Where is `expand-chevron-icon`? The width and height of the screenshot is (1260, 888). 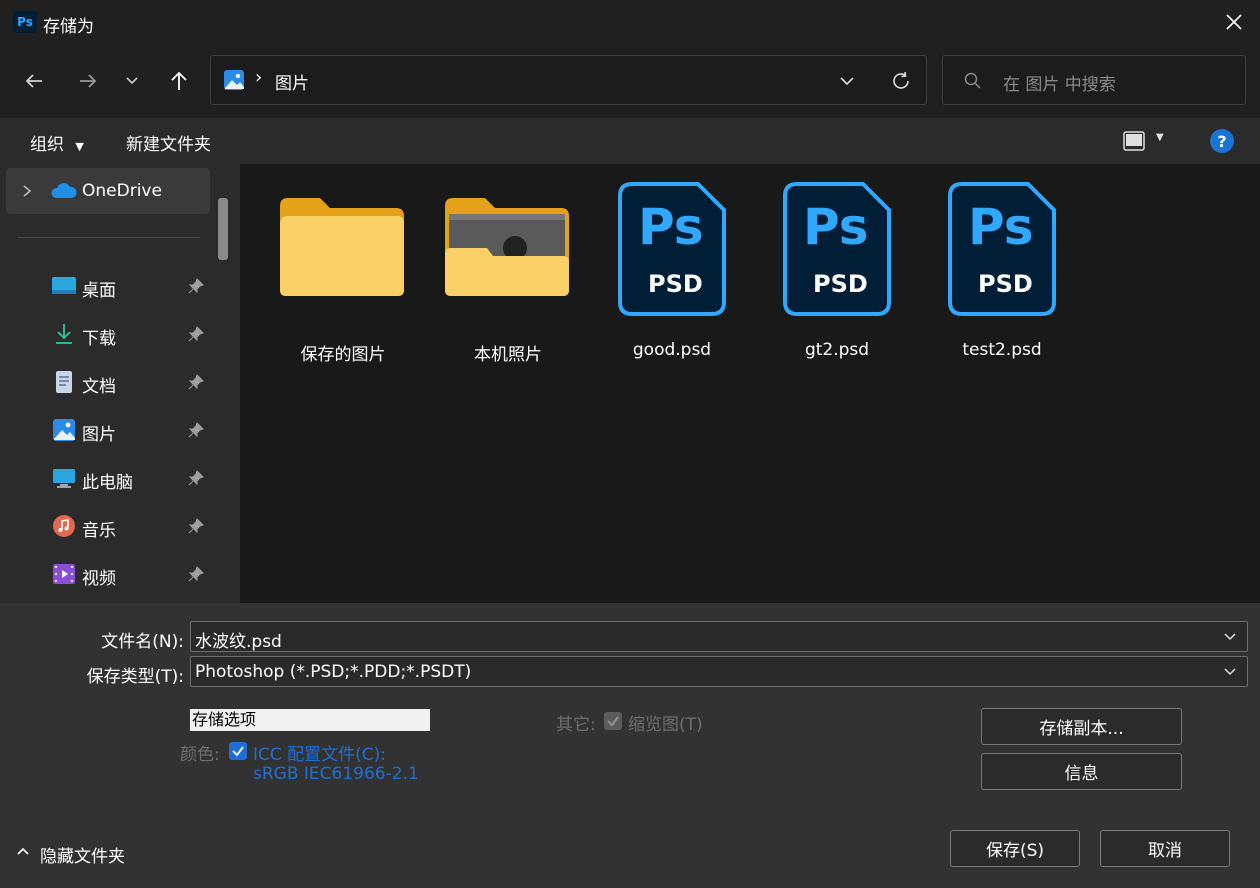
expand-chevron-icon is located at coordinates (27, 191).